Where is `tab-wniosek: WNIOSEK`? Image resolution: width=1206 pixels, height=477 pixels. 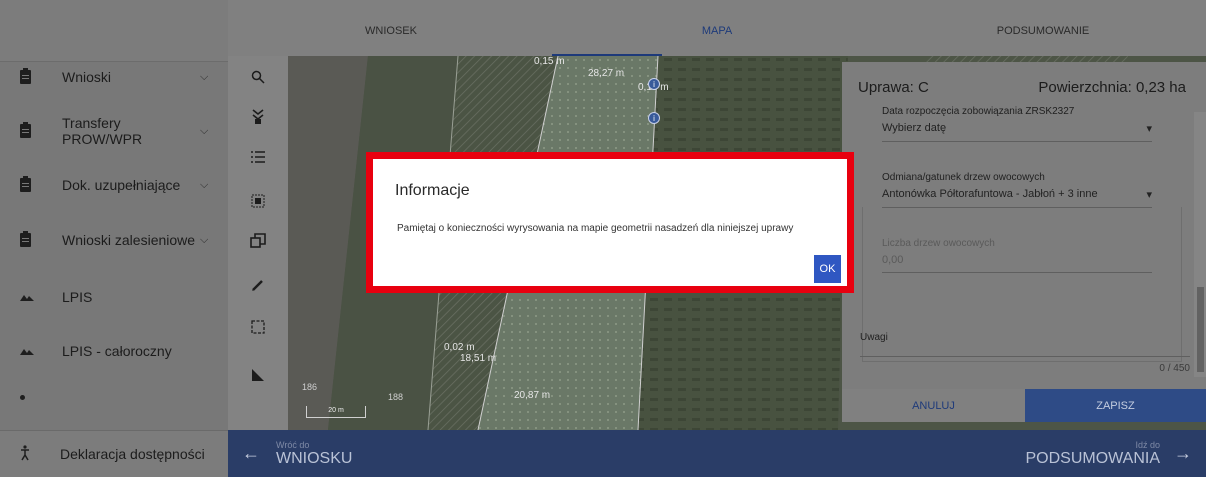 tab-wniosek: WNIOSEK is located at coordinates (391, 28).